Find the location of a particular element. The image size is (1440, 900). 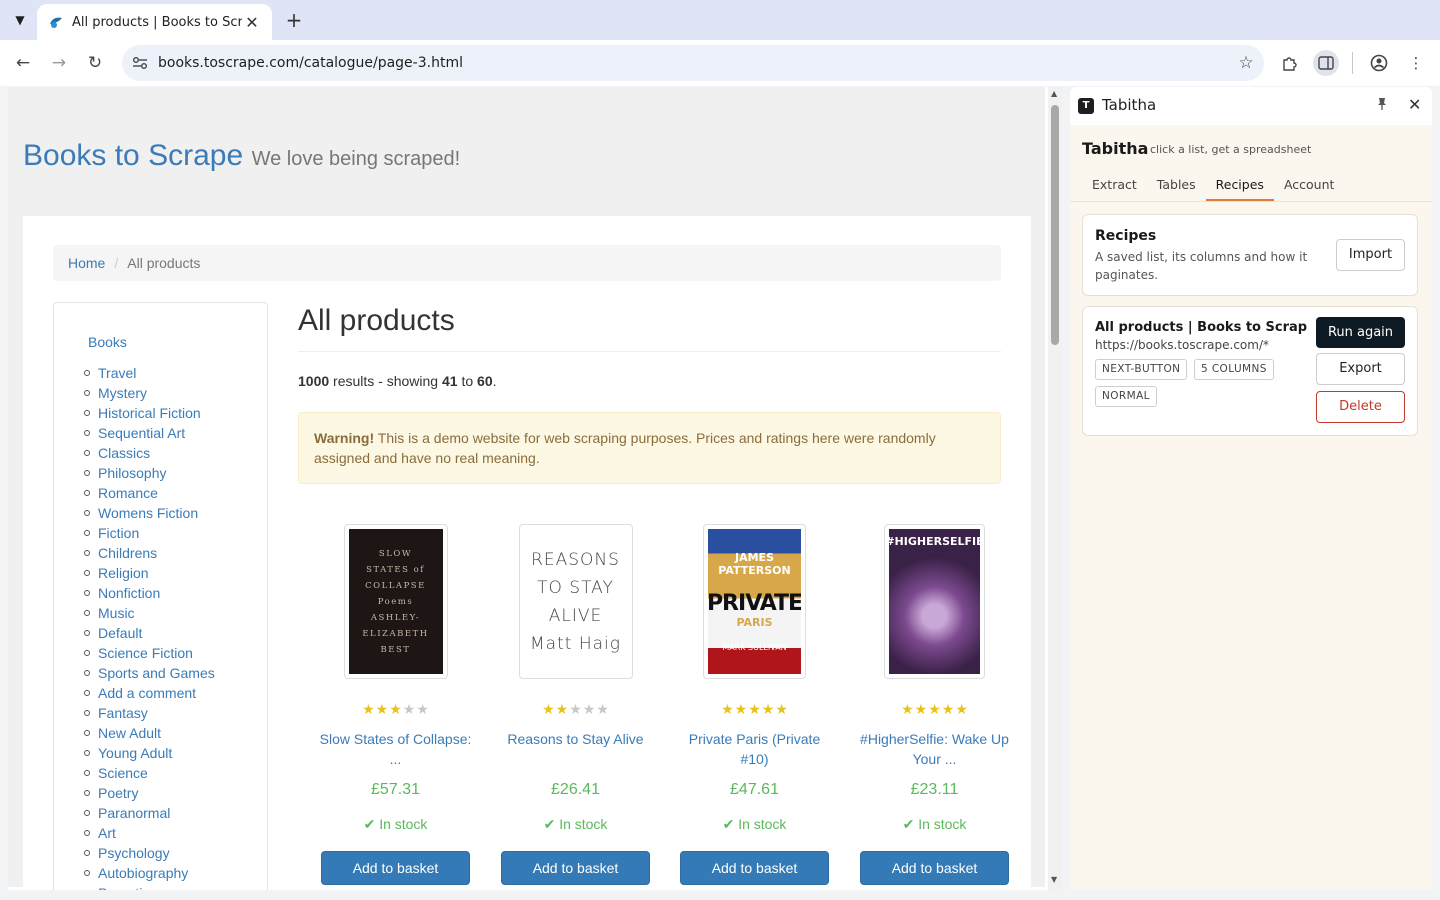

scroll-down-arrow-icon: ▼ is located at coordinates (1054, 879).